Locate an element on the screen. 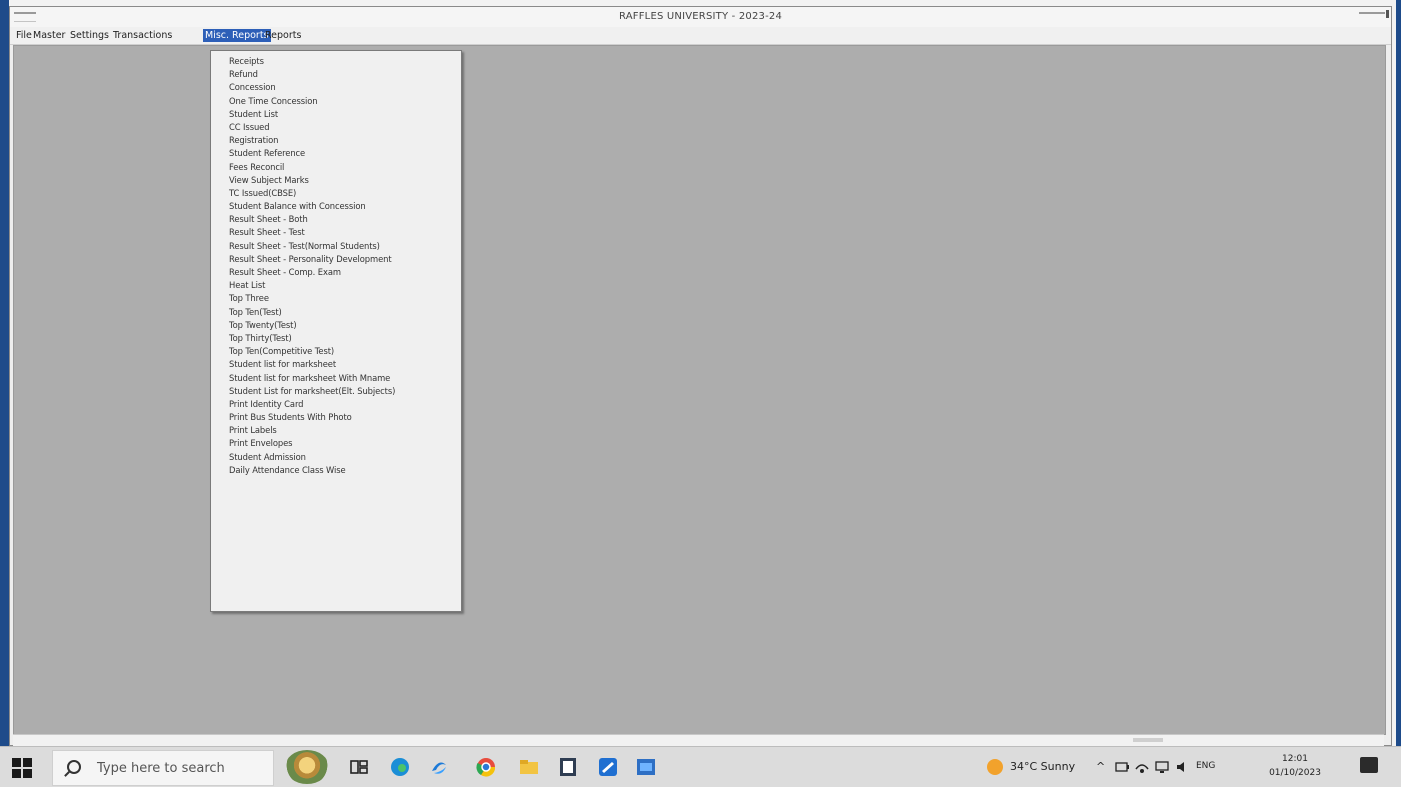 The image size is (1401, 787). menu-item-fees-reconcil: Fees Reconcil is located at coordinates (336, 167).